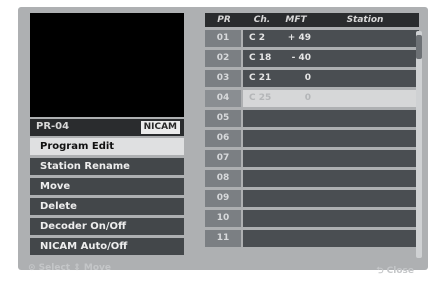  What do you see at coordinates (223, 158) in the screenshot?
I see `row-pr: 07` at bounding box center [223, 158].